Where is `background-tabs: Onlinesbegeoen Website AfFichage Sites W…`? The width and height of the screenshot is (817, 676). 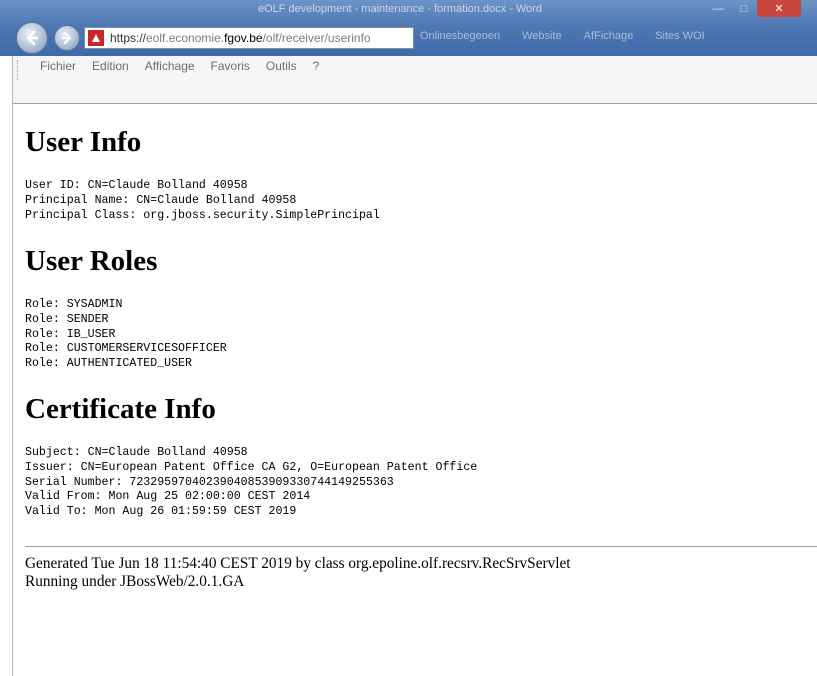
background-tabs: Onlinesbegeoen Website AfFichage Sites W… is located at coordinates (562, 36).